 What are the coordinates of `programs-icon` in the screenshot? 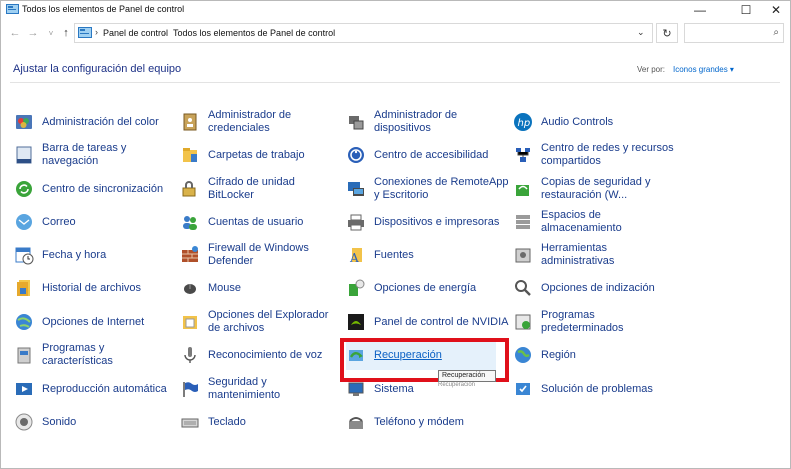 It's located at (24, 355).